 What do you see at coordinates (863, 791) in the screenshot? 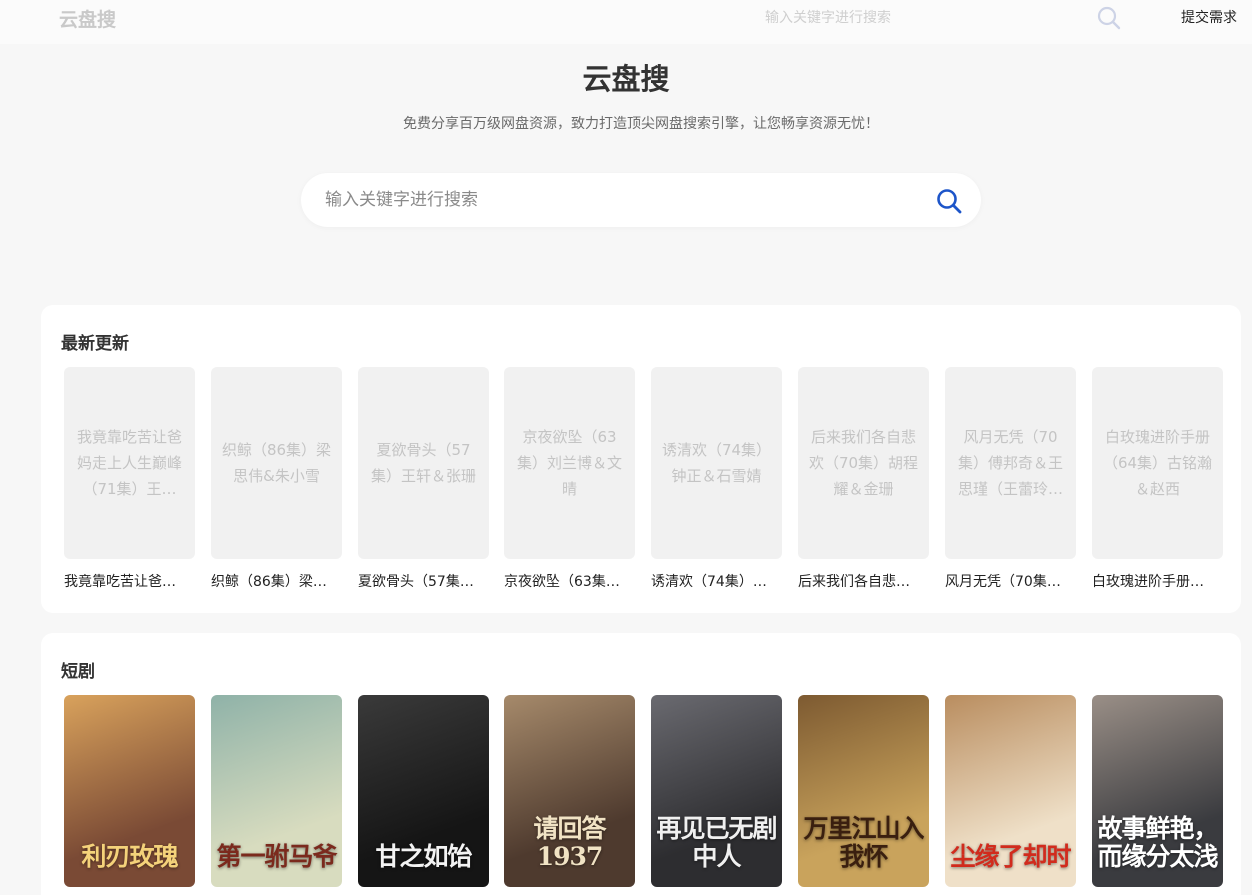
I see `drama-poster: 万里江山入我怀` at bounding box center [863, 791].